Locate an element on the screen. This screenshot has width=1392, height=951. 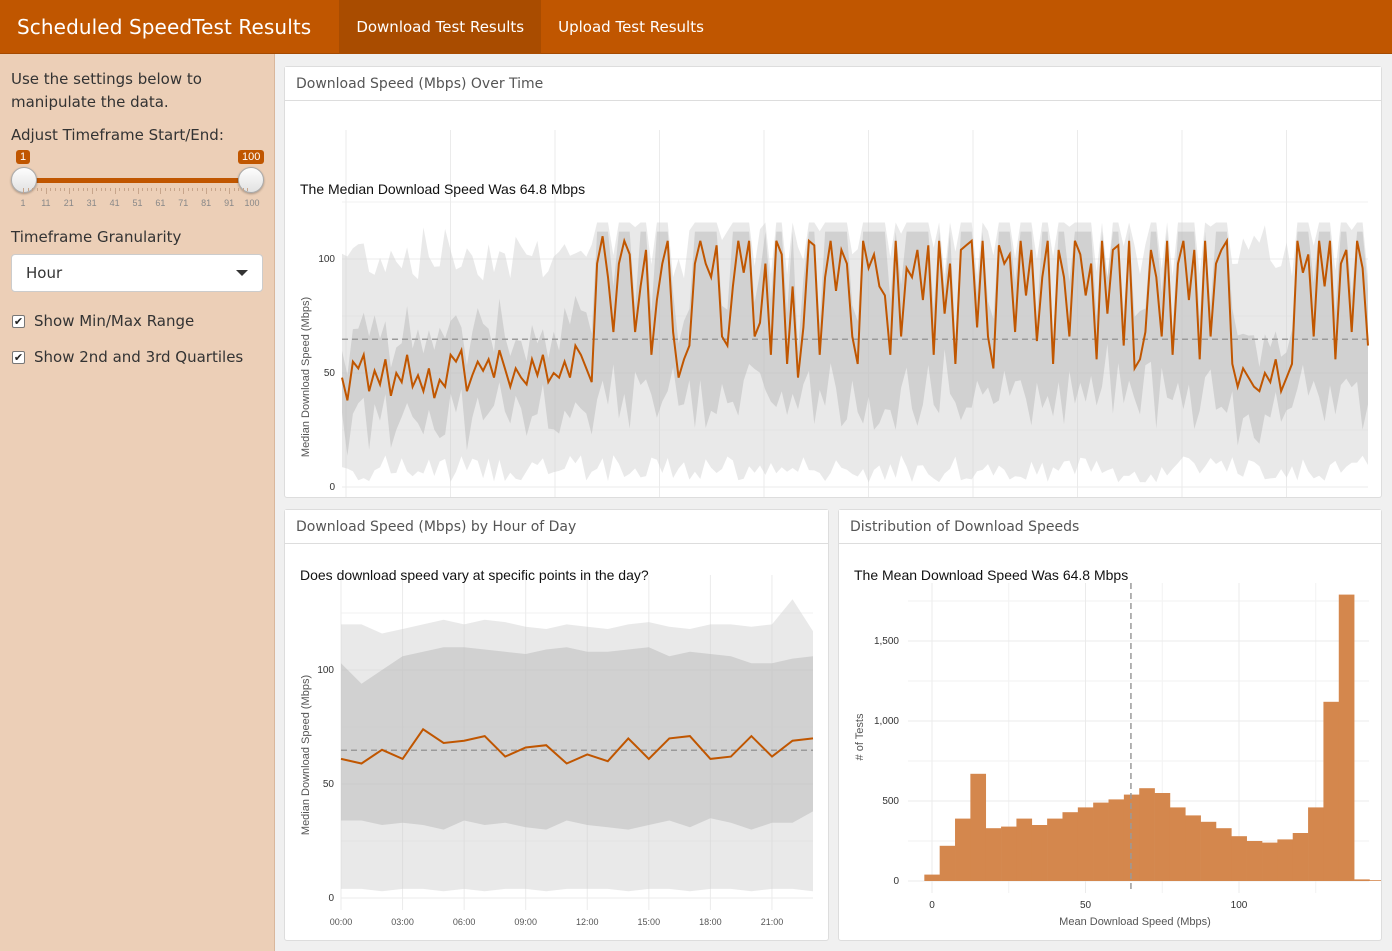
slider-tick-label: 81 is located at coordinates (206, 203).